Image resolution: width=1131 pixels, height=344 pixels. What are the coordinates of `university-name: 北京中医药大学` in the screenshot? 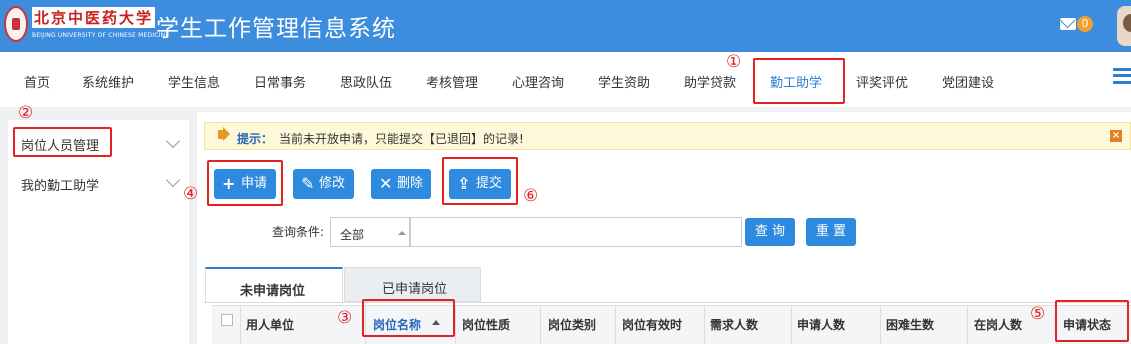 It's located at (94, 17).